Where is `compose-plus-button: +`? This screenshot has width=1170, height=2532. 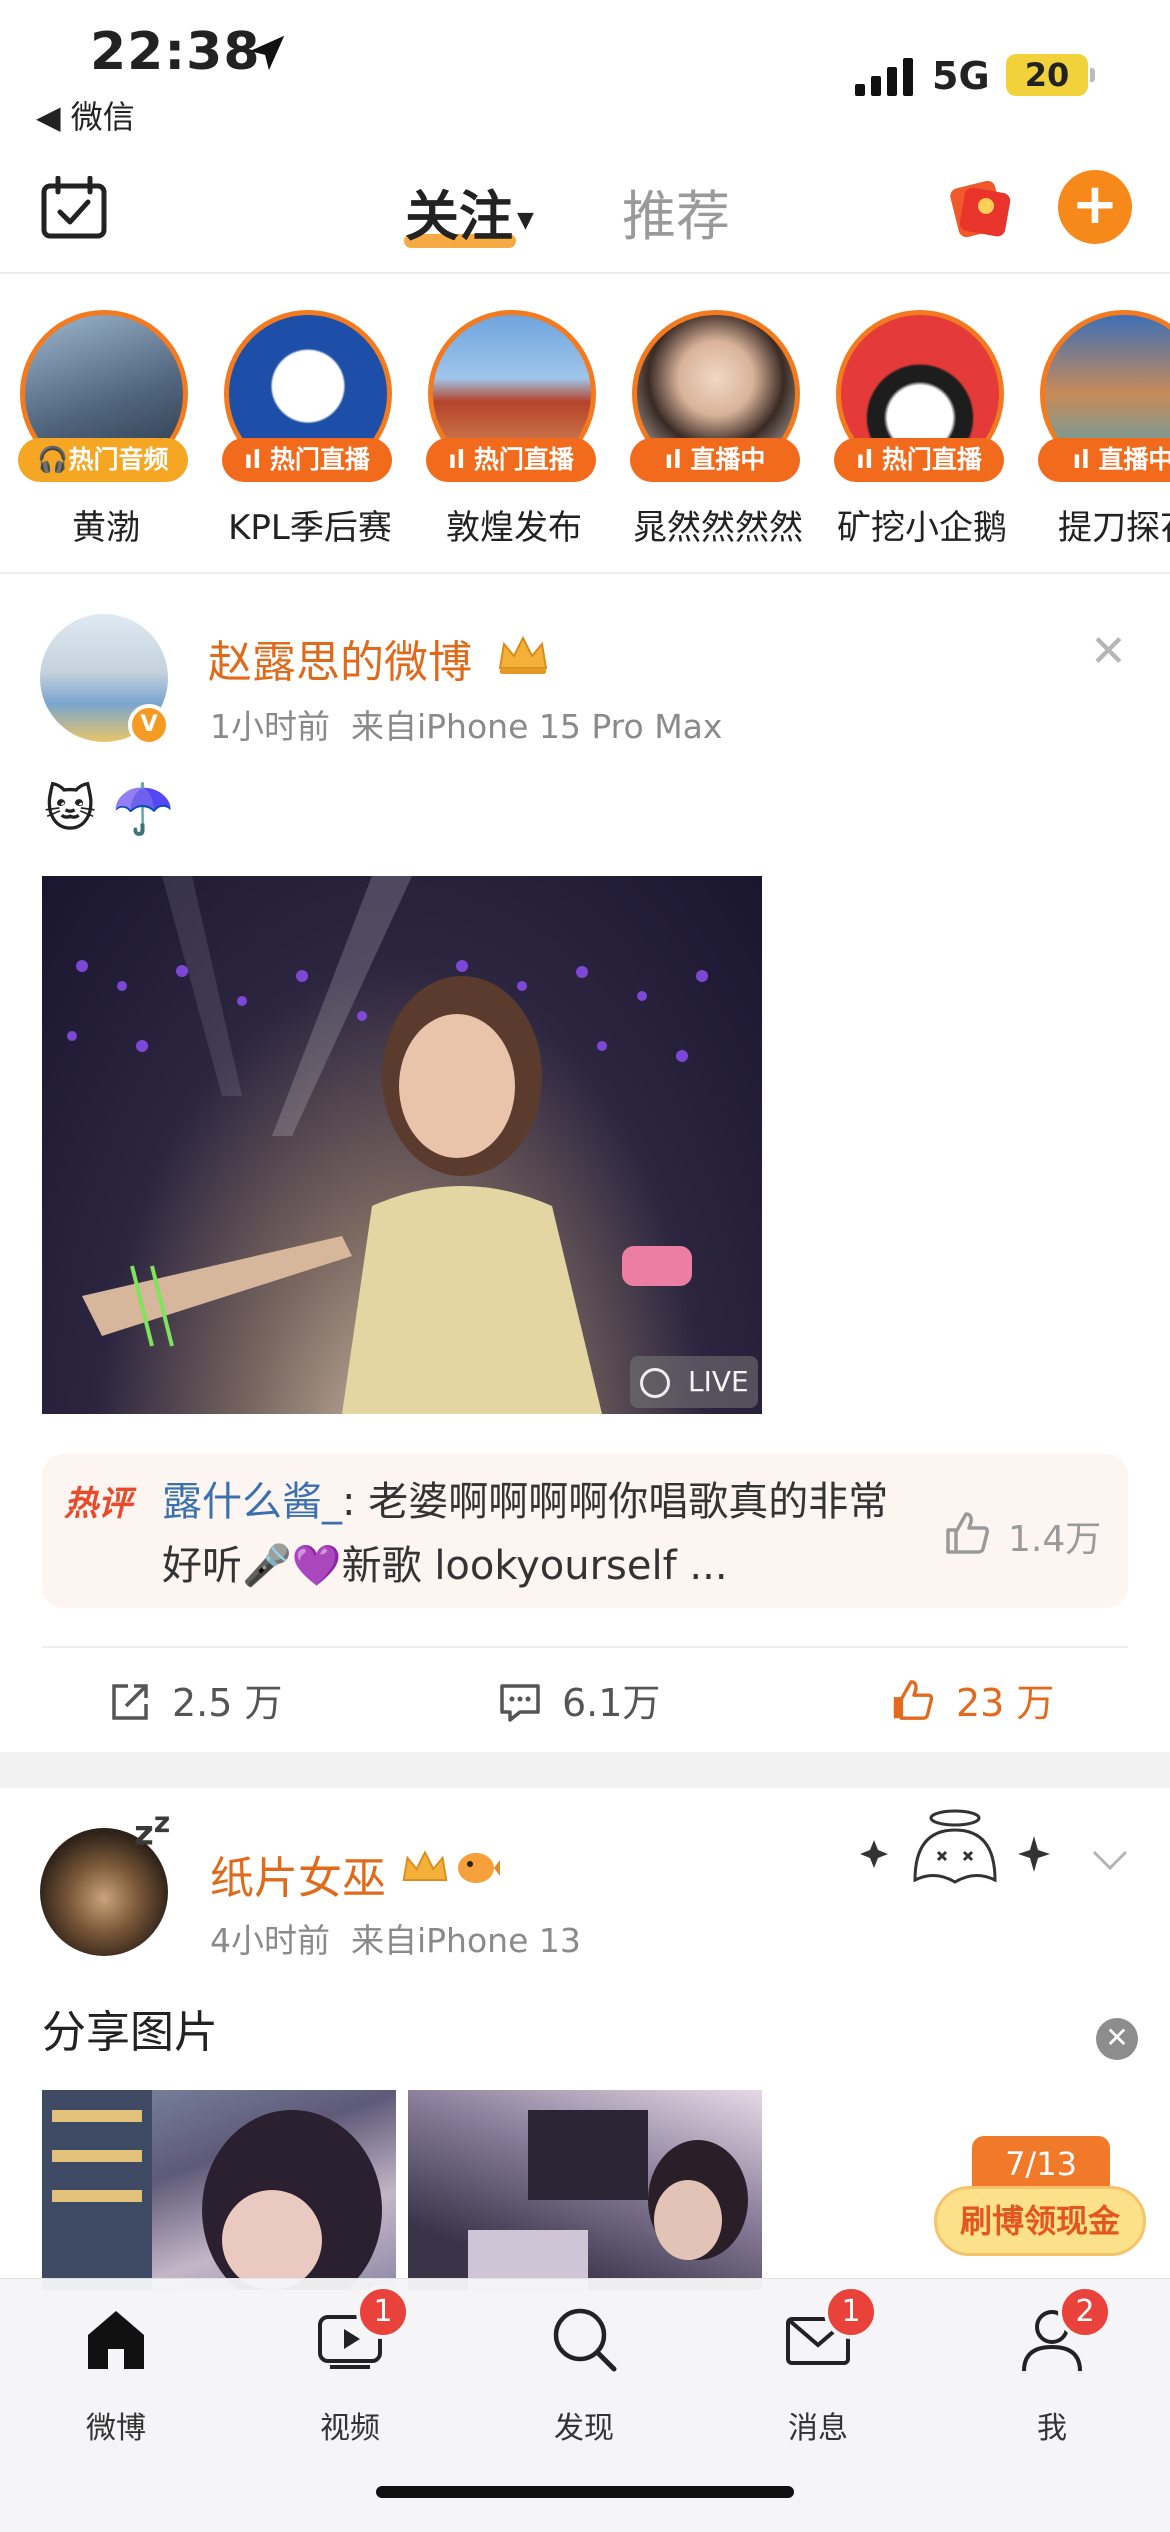 compose-plus-button: + is located at coordinates (1095, 207).